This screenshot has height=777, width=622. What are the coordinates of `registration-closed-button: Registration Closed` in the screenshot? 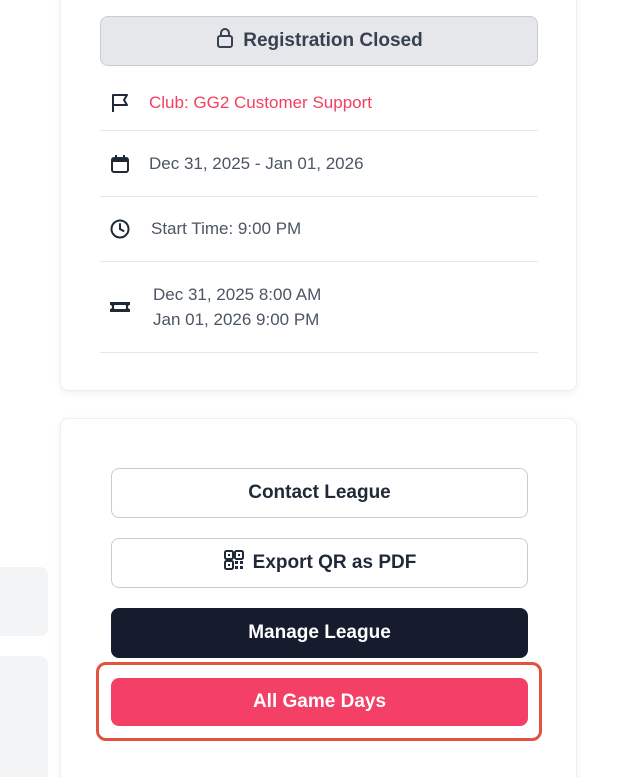 It's located at (319, 41).